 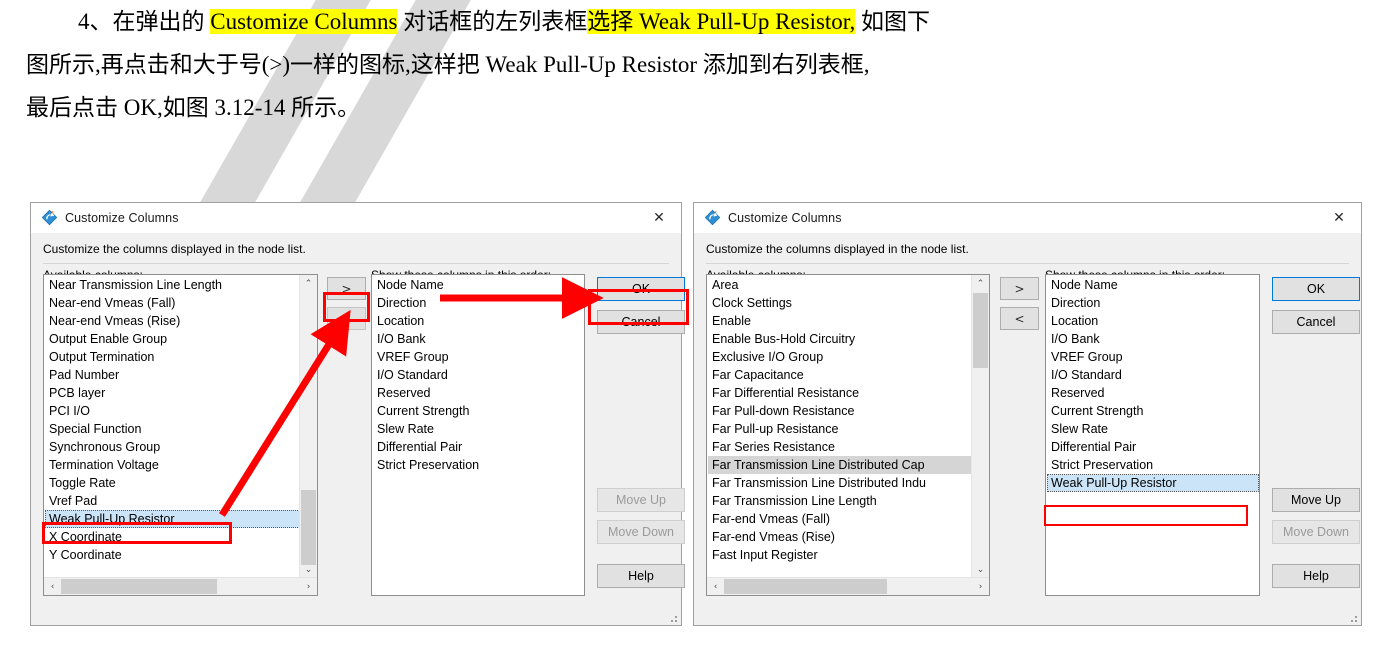 What do you see at coordinates (172, 375) in the screenshot?
I see `list-item: Pad Number` at bounding box center [172, 375].